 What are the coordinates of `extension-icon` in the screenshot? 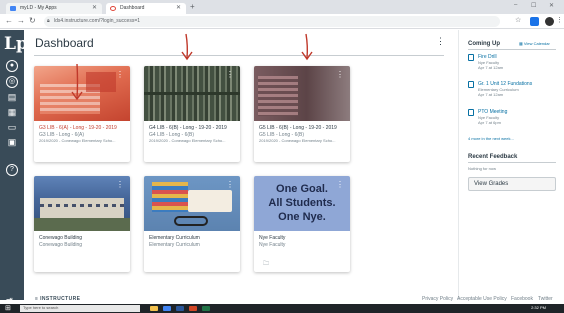 It's located at (534, 21).